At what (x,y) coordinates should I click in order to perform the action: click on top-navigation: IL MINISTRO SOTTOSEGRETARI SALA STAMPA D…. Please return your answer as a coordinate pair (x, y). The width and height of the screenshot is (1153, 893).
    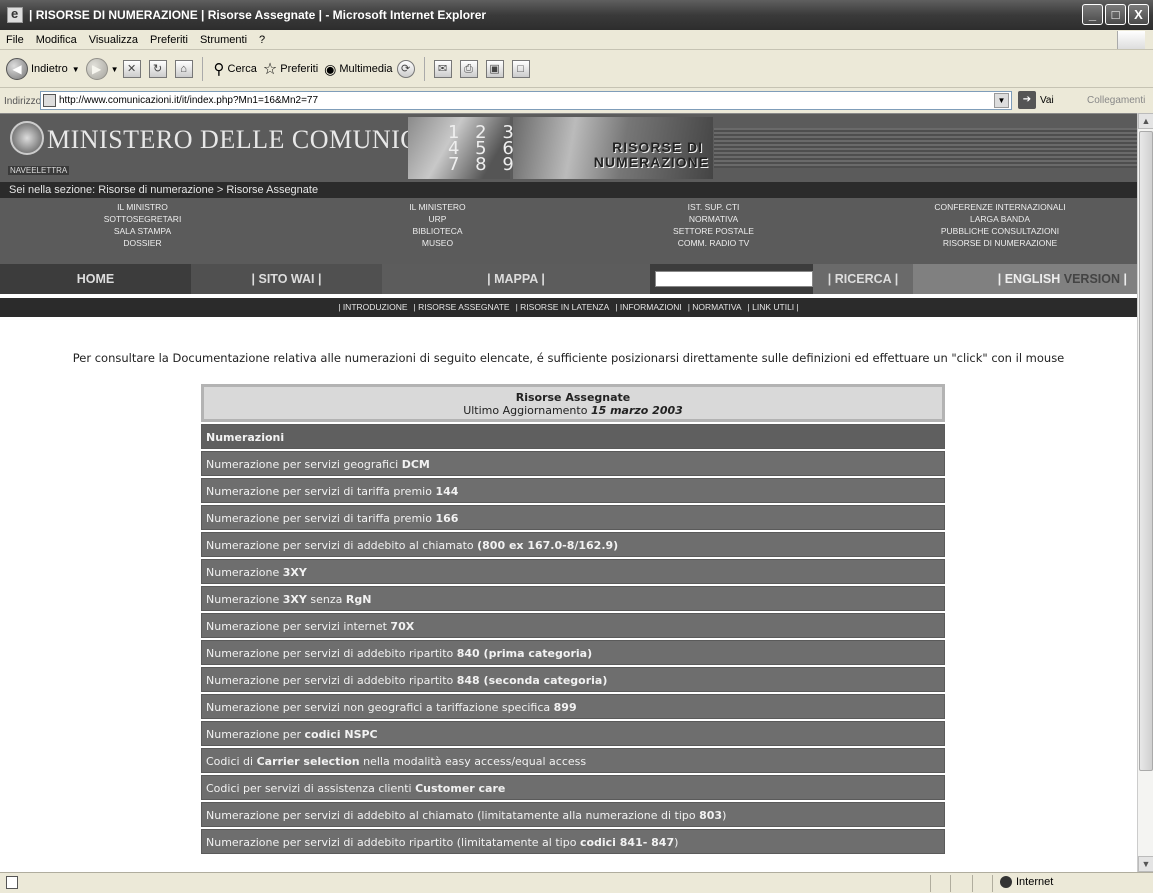
    Looking at the image, I should click on (568, 231).